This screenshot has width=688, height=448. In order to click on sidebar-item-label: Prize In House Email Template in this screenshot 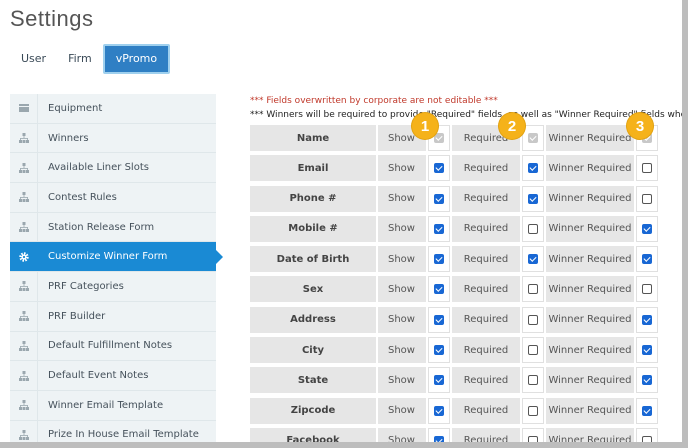, I will do `click(123, 435)`.